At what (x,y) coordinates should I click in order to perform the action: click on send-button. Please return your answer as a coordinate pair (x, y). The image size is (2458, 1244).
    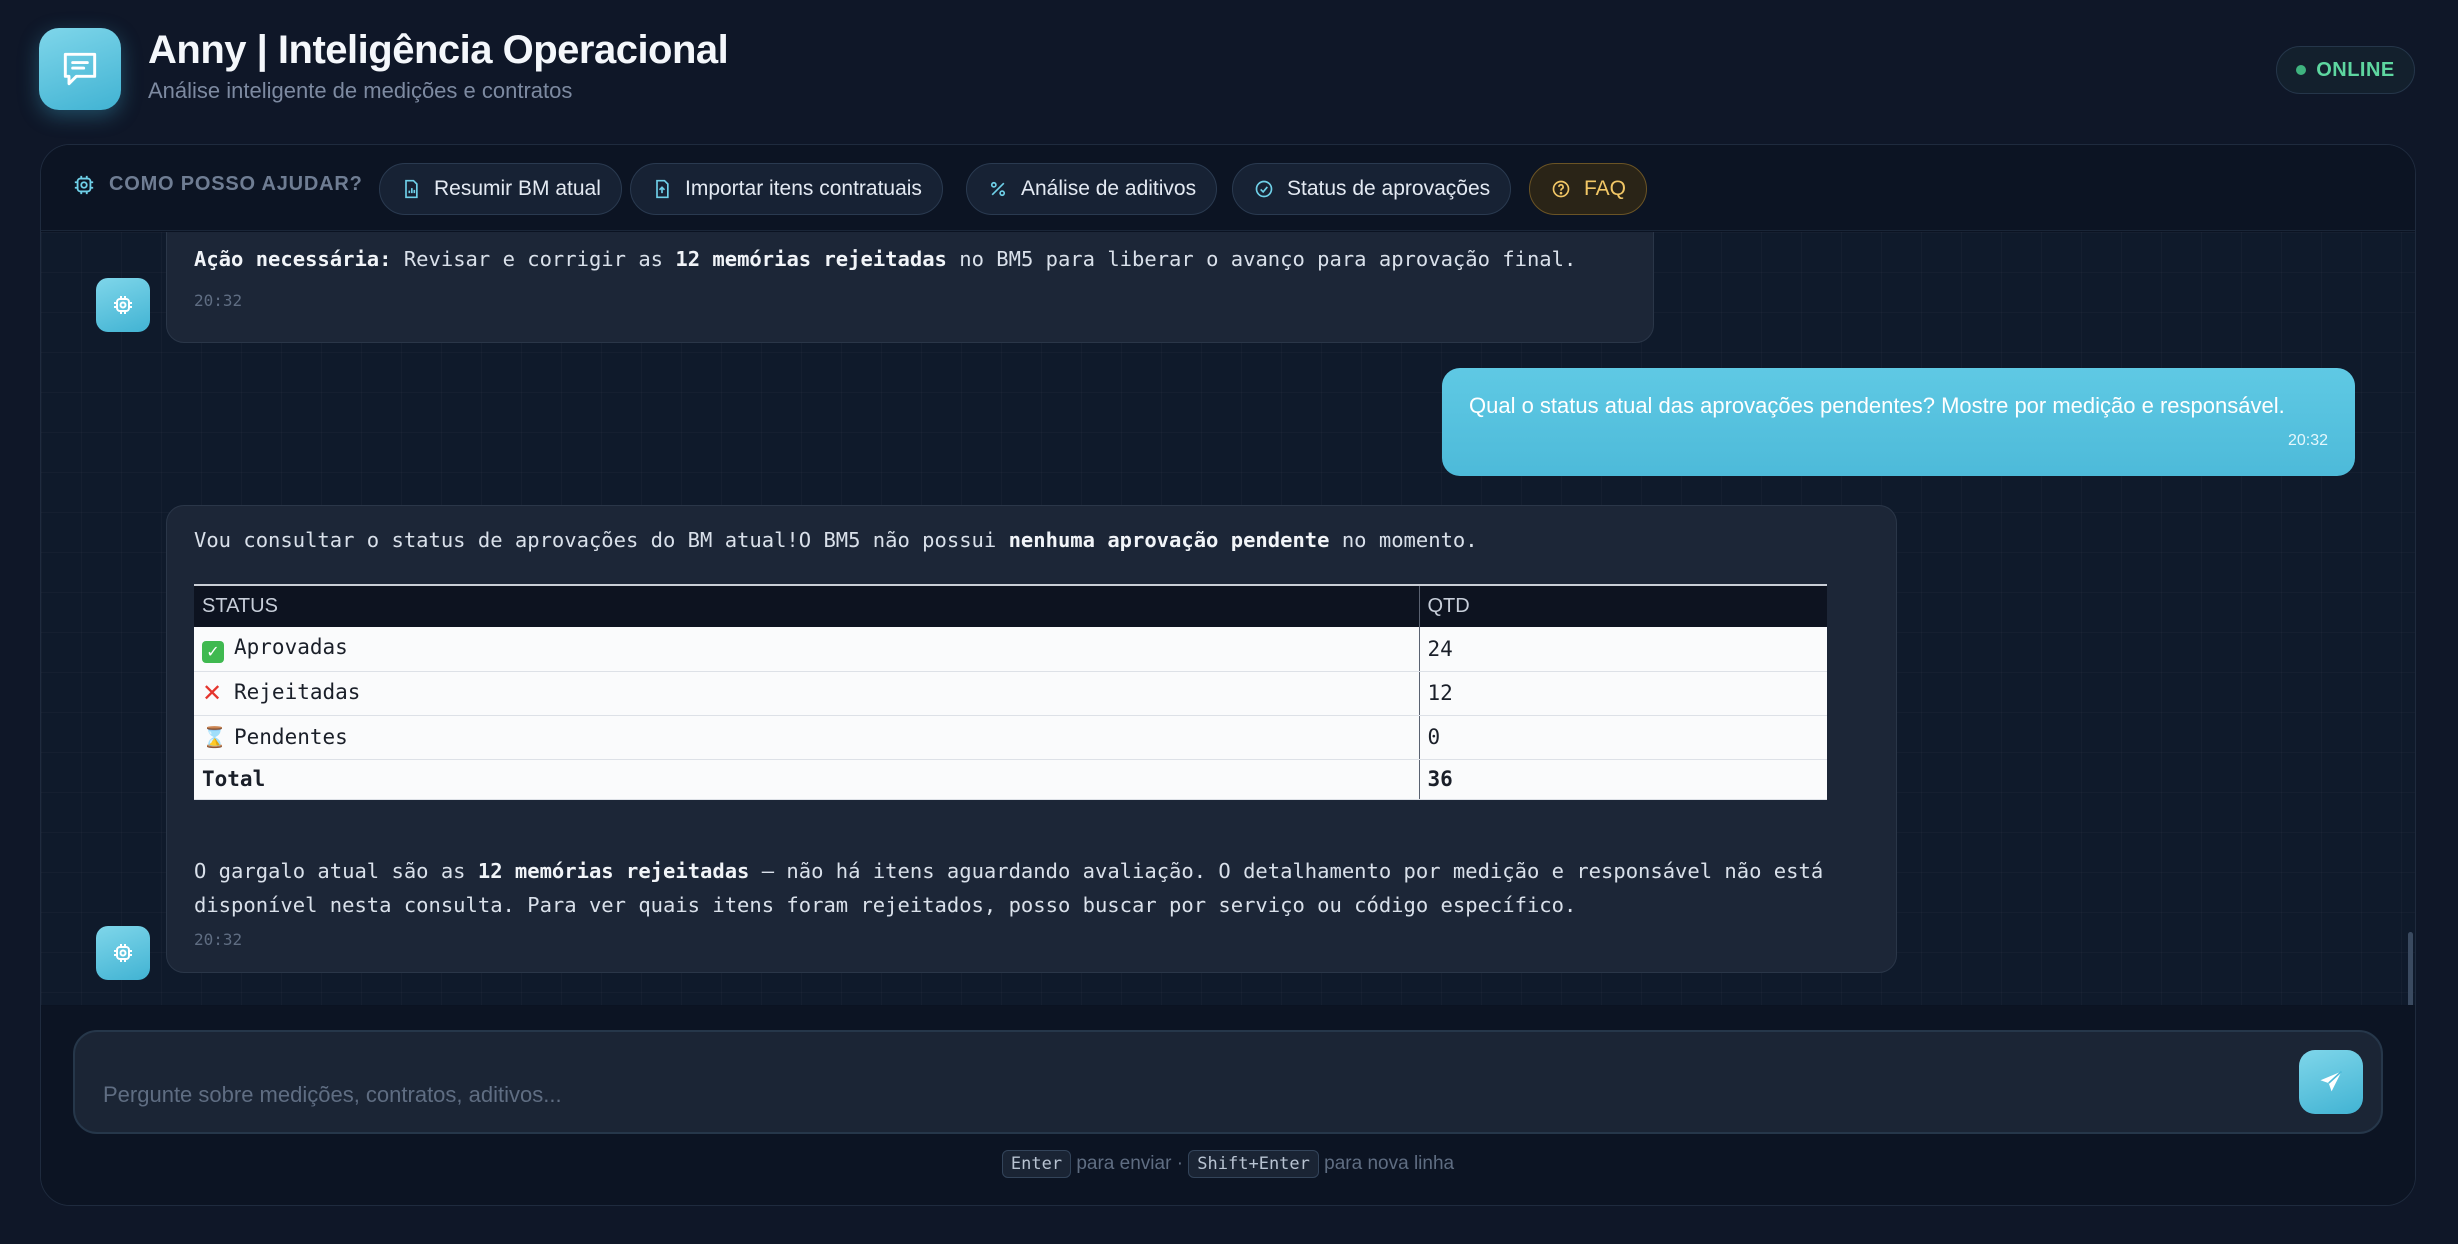
    Looking at the image, I should click on (2331, 1082).